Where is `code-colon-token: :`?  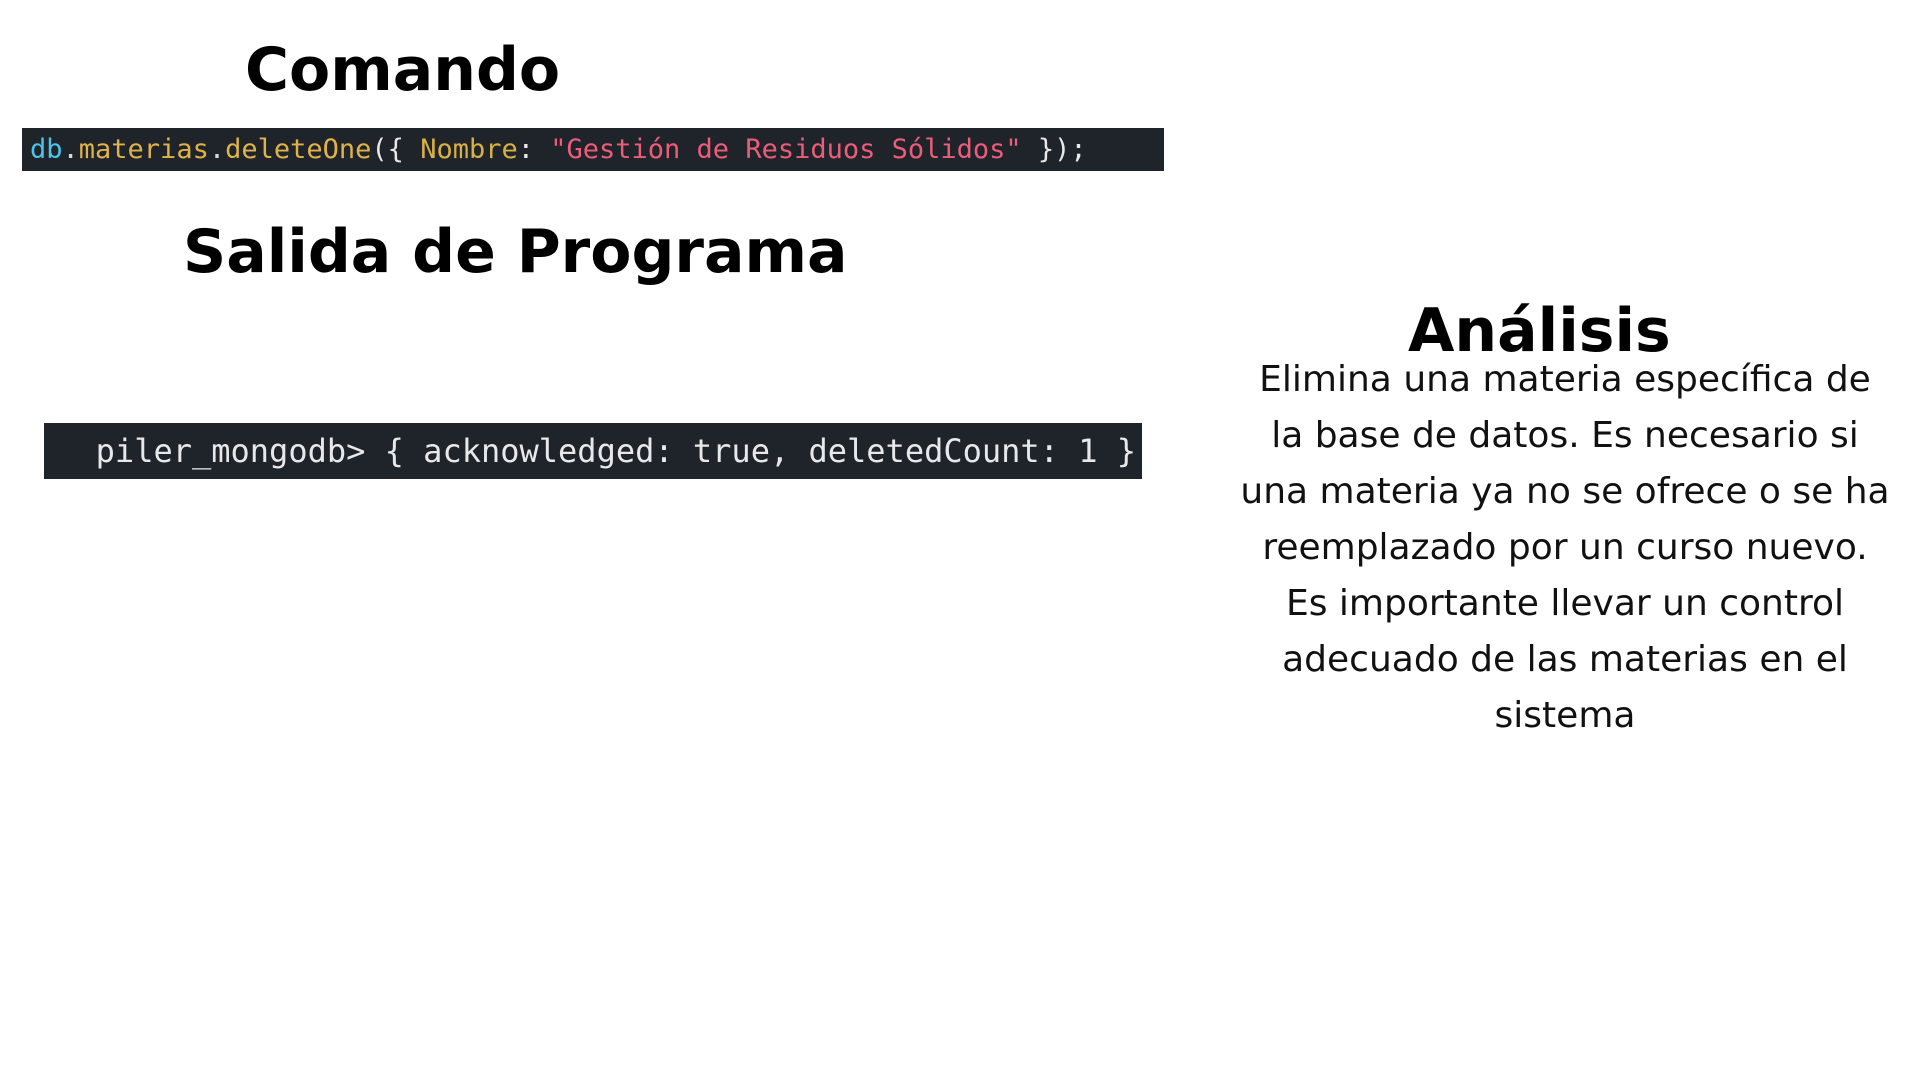
code-colon-token: : is located at coordinates (534, 149).